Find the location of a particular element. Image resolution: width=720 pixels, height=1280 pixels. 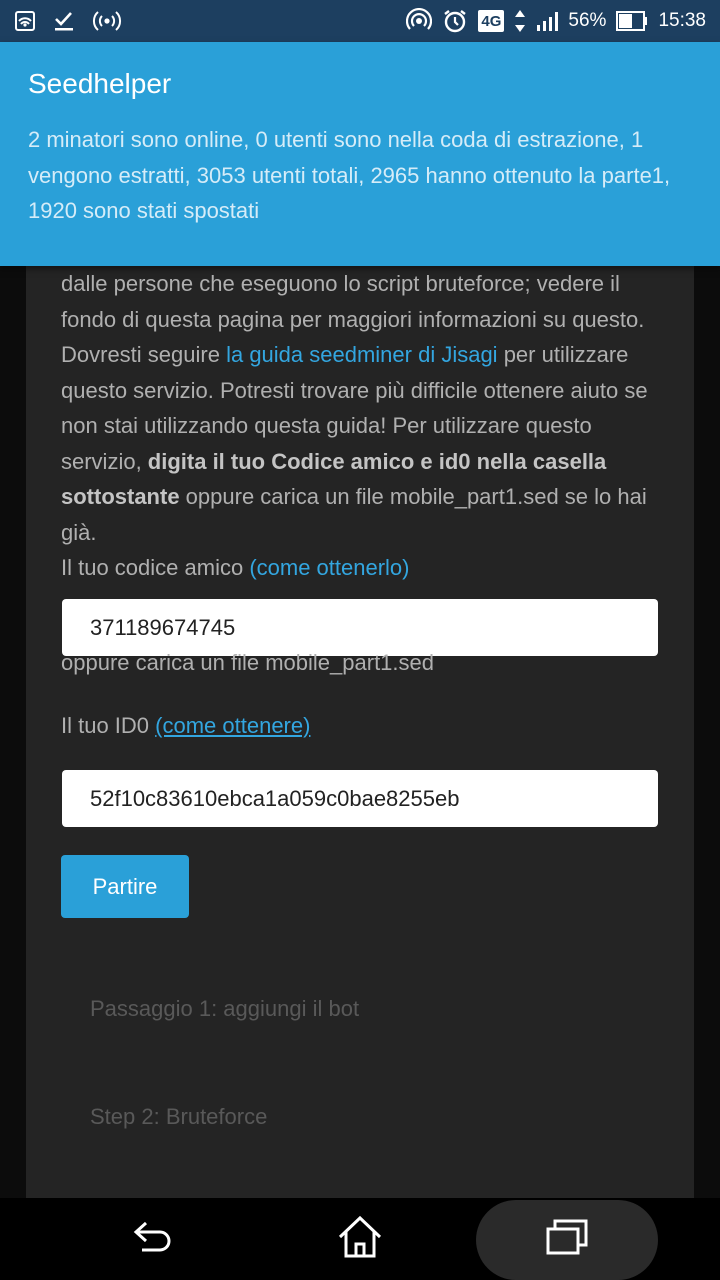

upload-part1-link: oppure carica un file mobile_part1.sed is located at coordinates (247, 663).